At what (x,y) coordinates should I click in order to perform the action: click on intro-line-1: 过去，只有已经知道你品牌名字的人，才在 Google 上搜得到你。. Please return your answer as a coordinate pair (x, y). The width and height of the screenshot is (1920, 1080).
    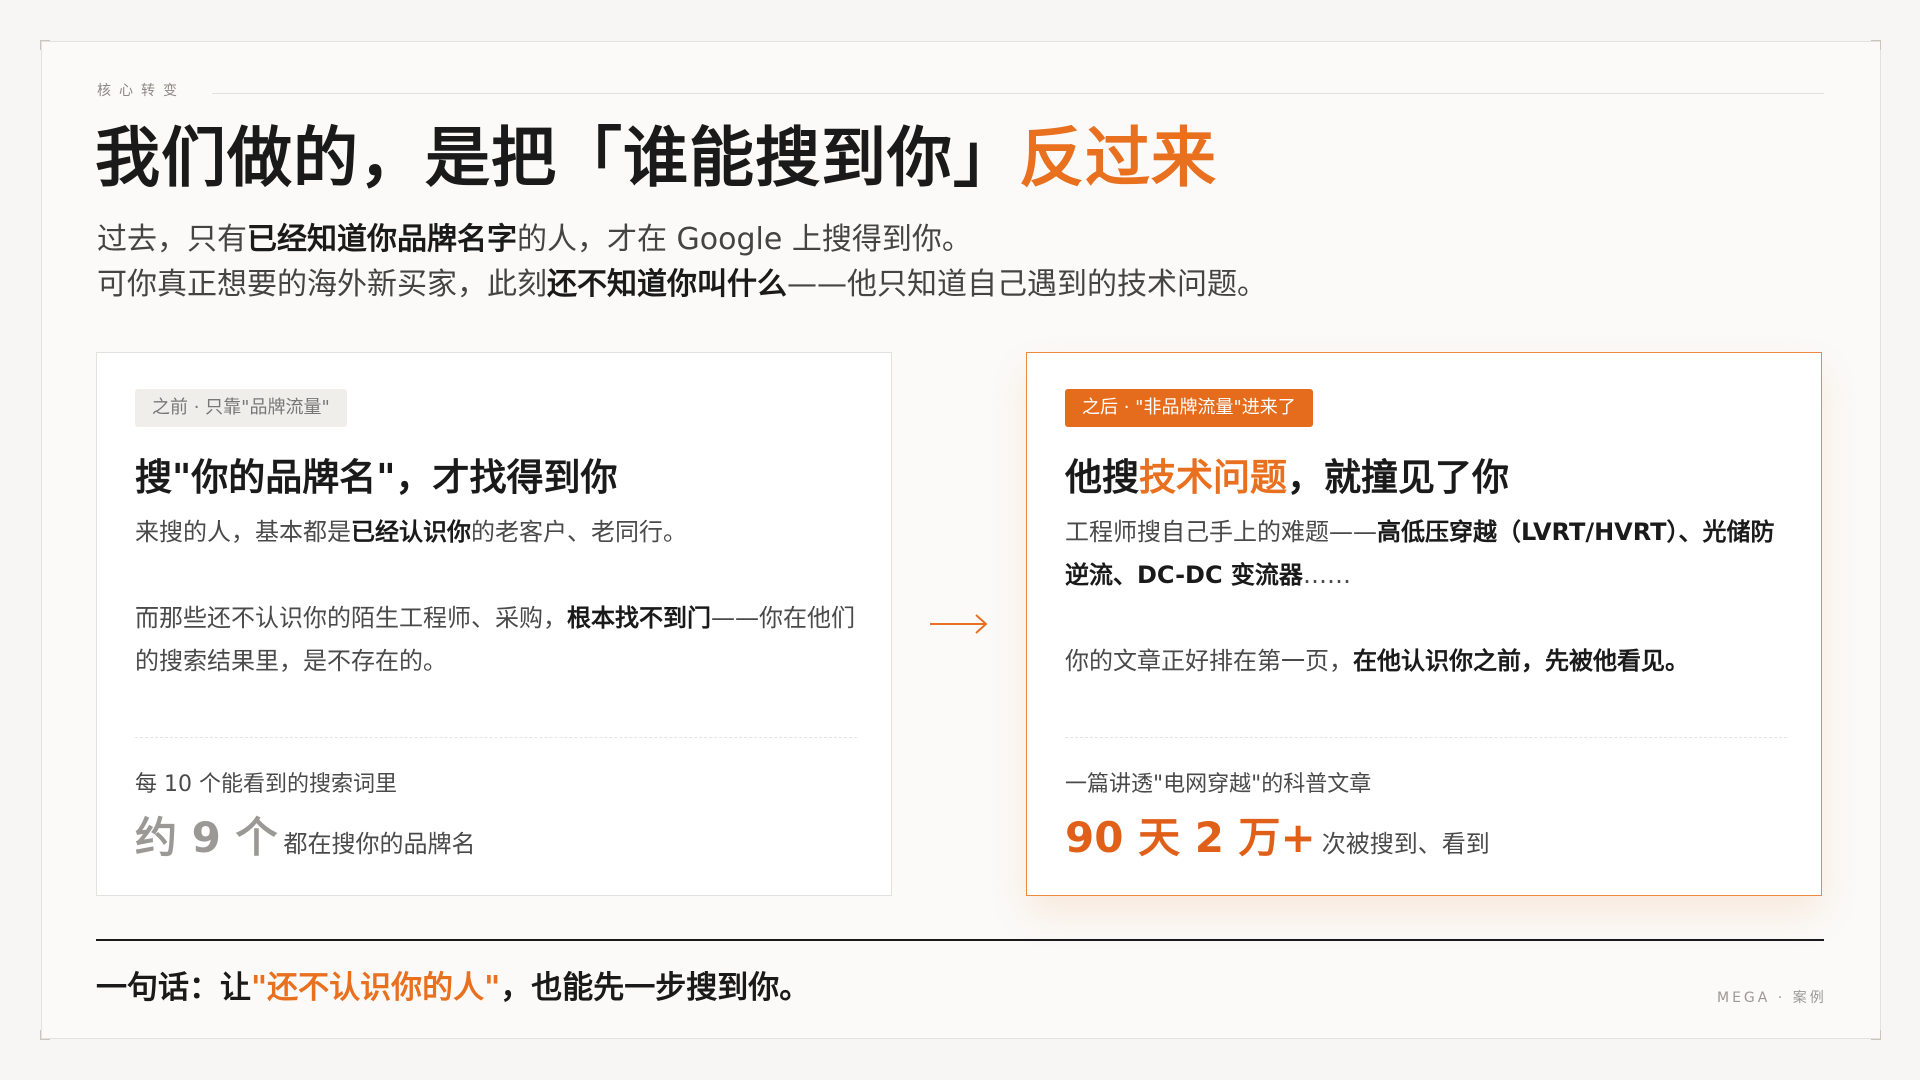
    Looking at the image, I should click on (534, 240).